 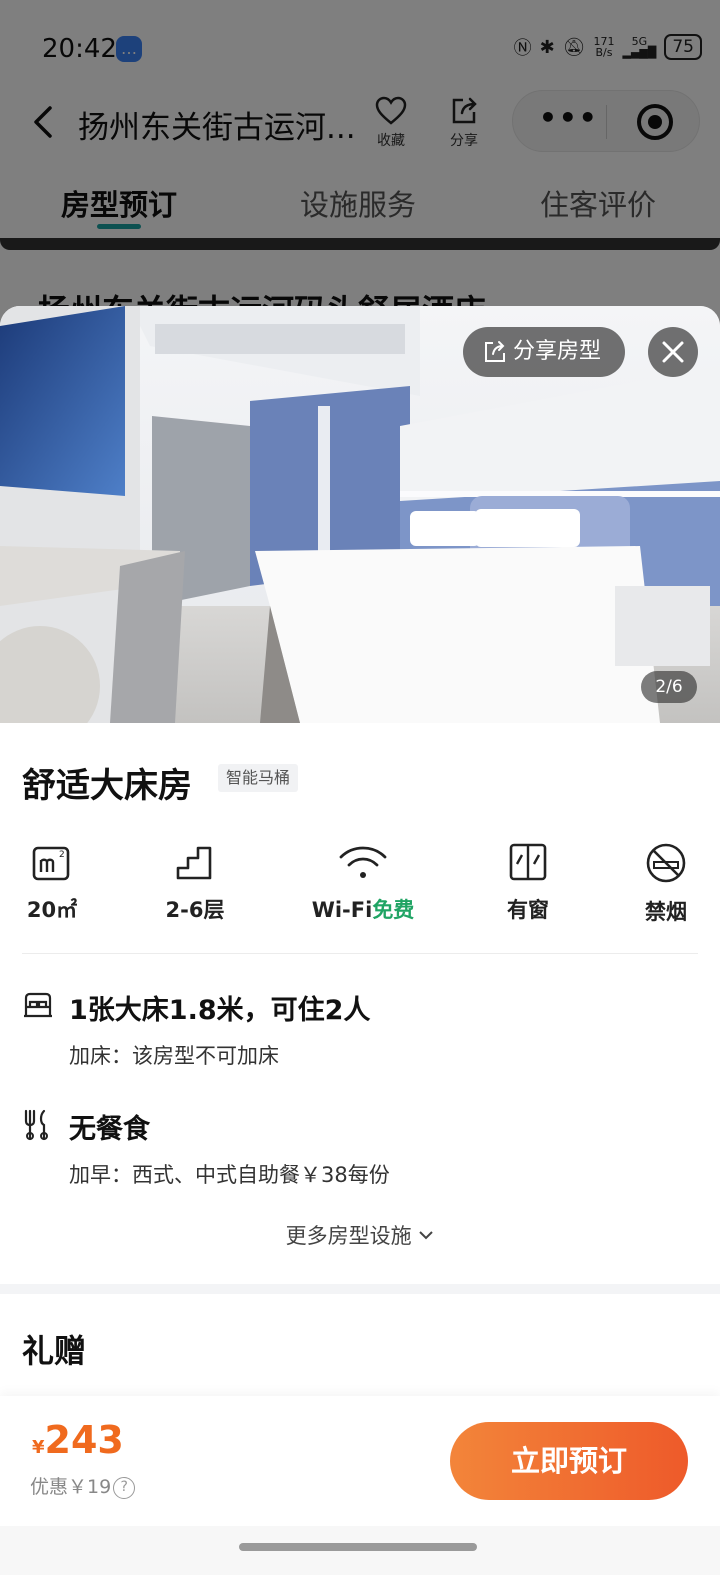 I want to click on facility-wifi-label: Wi-Fi免费, so click(x=363, y=910).